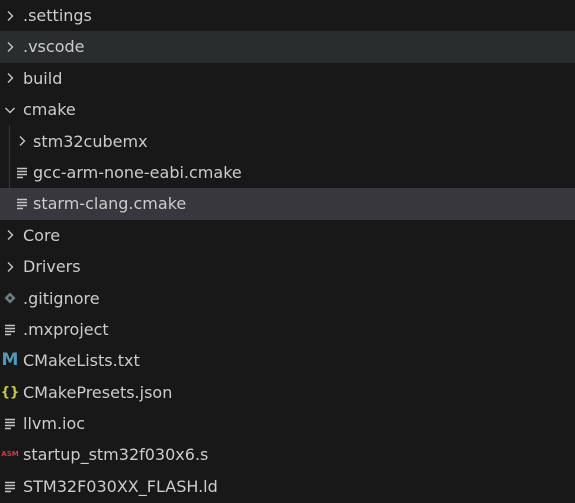 This screenshot has width=575, height=503. I want to click on tree-item-label: starm-clang.cmake, so click(110, 204).